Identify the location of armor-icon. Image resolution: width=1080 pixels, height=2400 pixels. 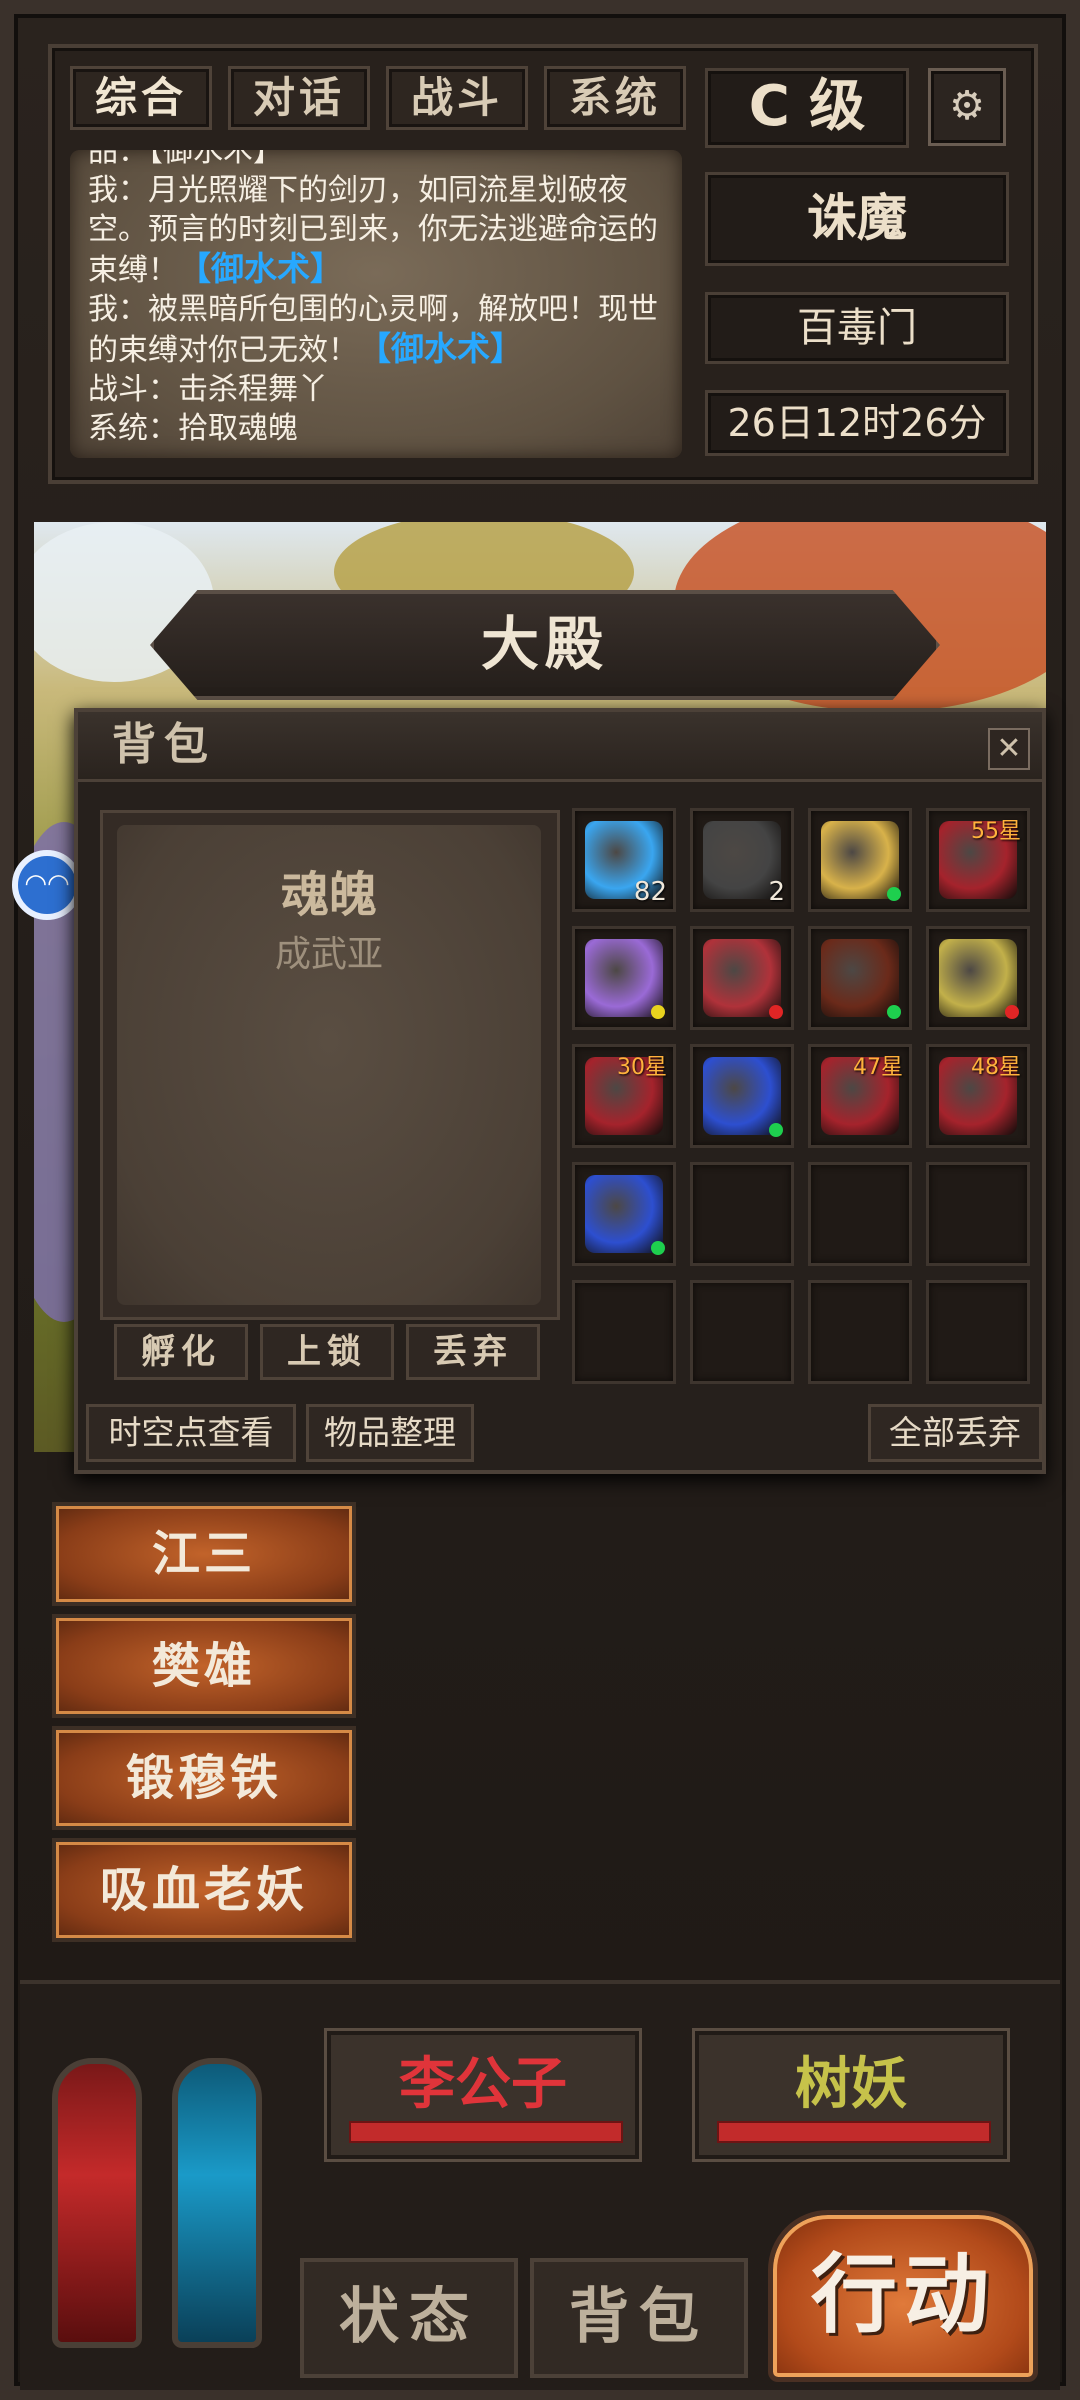
(742, 978).